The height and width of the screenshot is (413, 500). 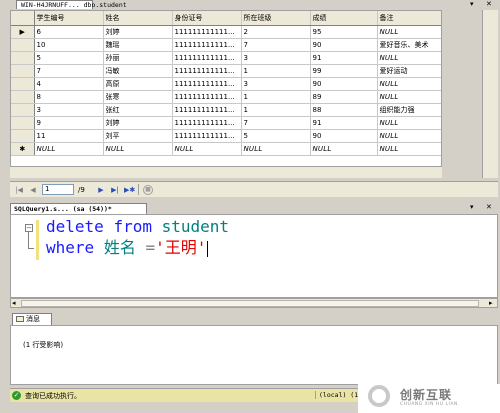 I want to click on row-selector: ▶, so click(x=23, y=32).